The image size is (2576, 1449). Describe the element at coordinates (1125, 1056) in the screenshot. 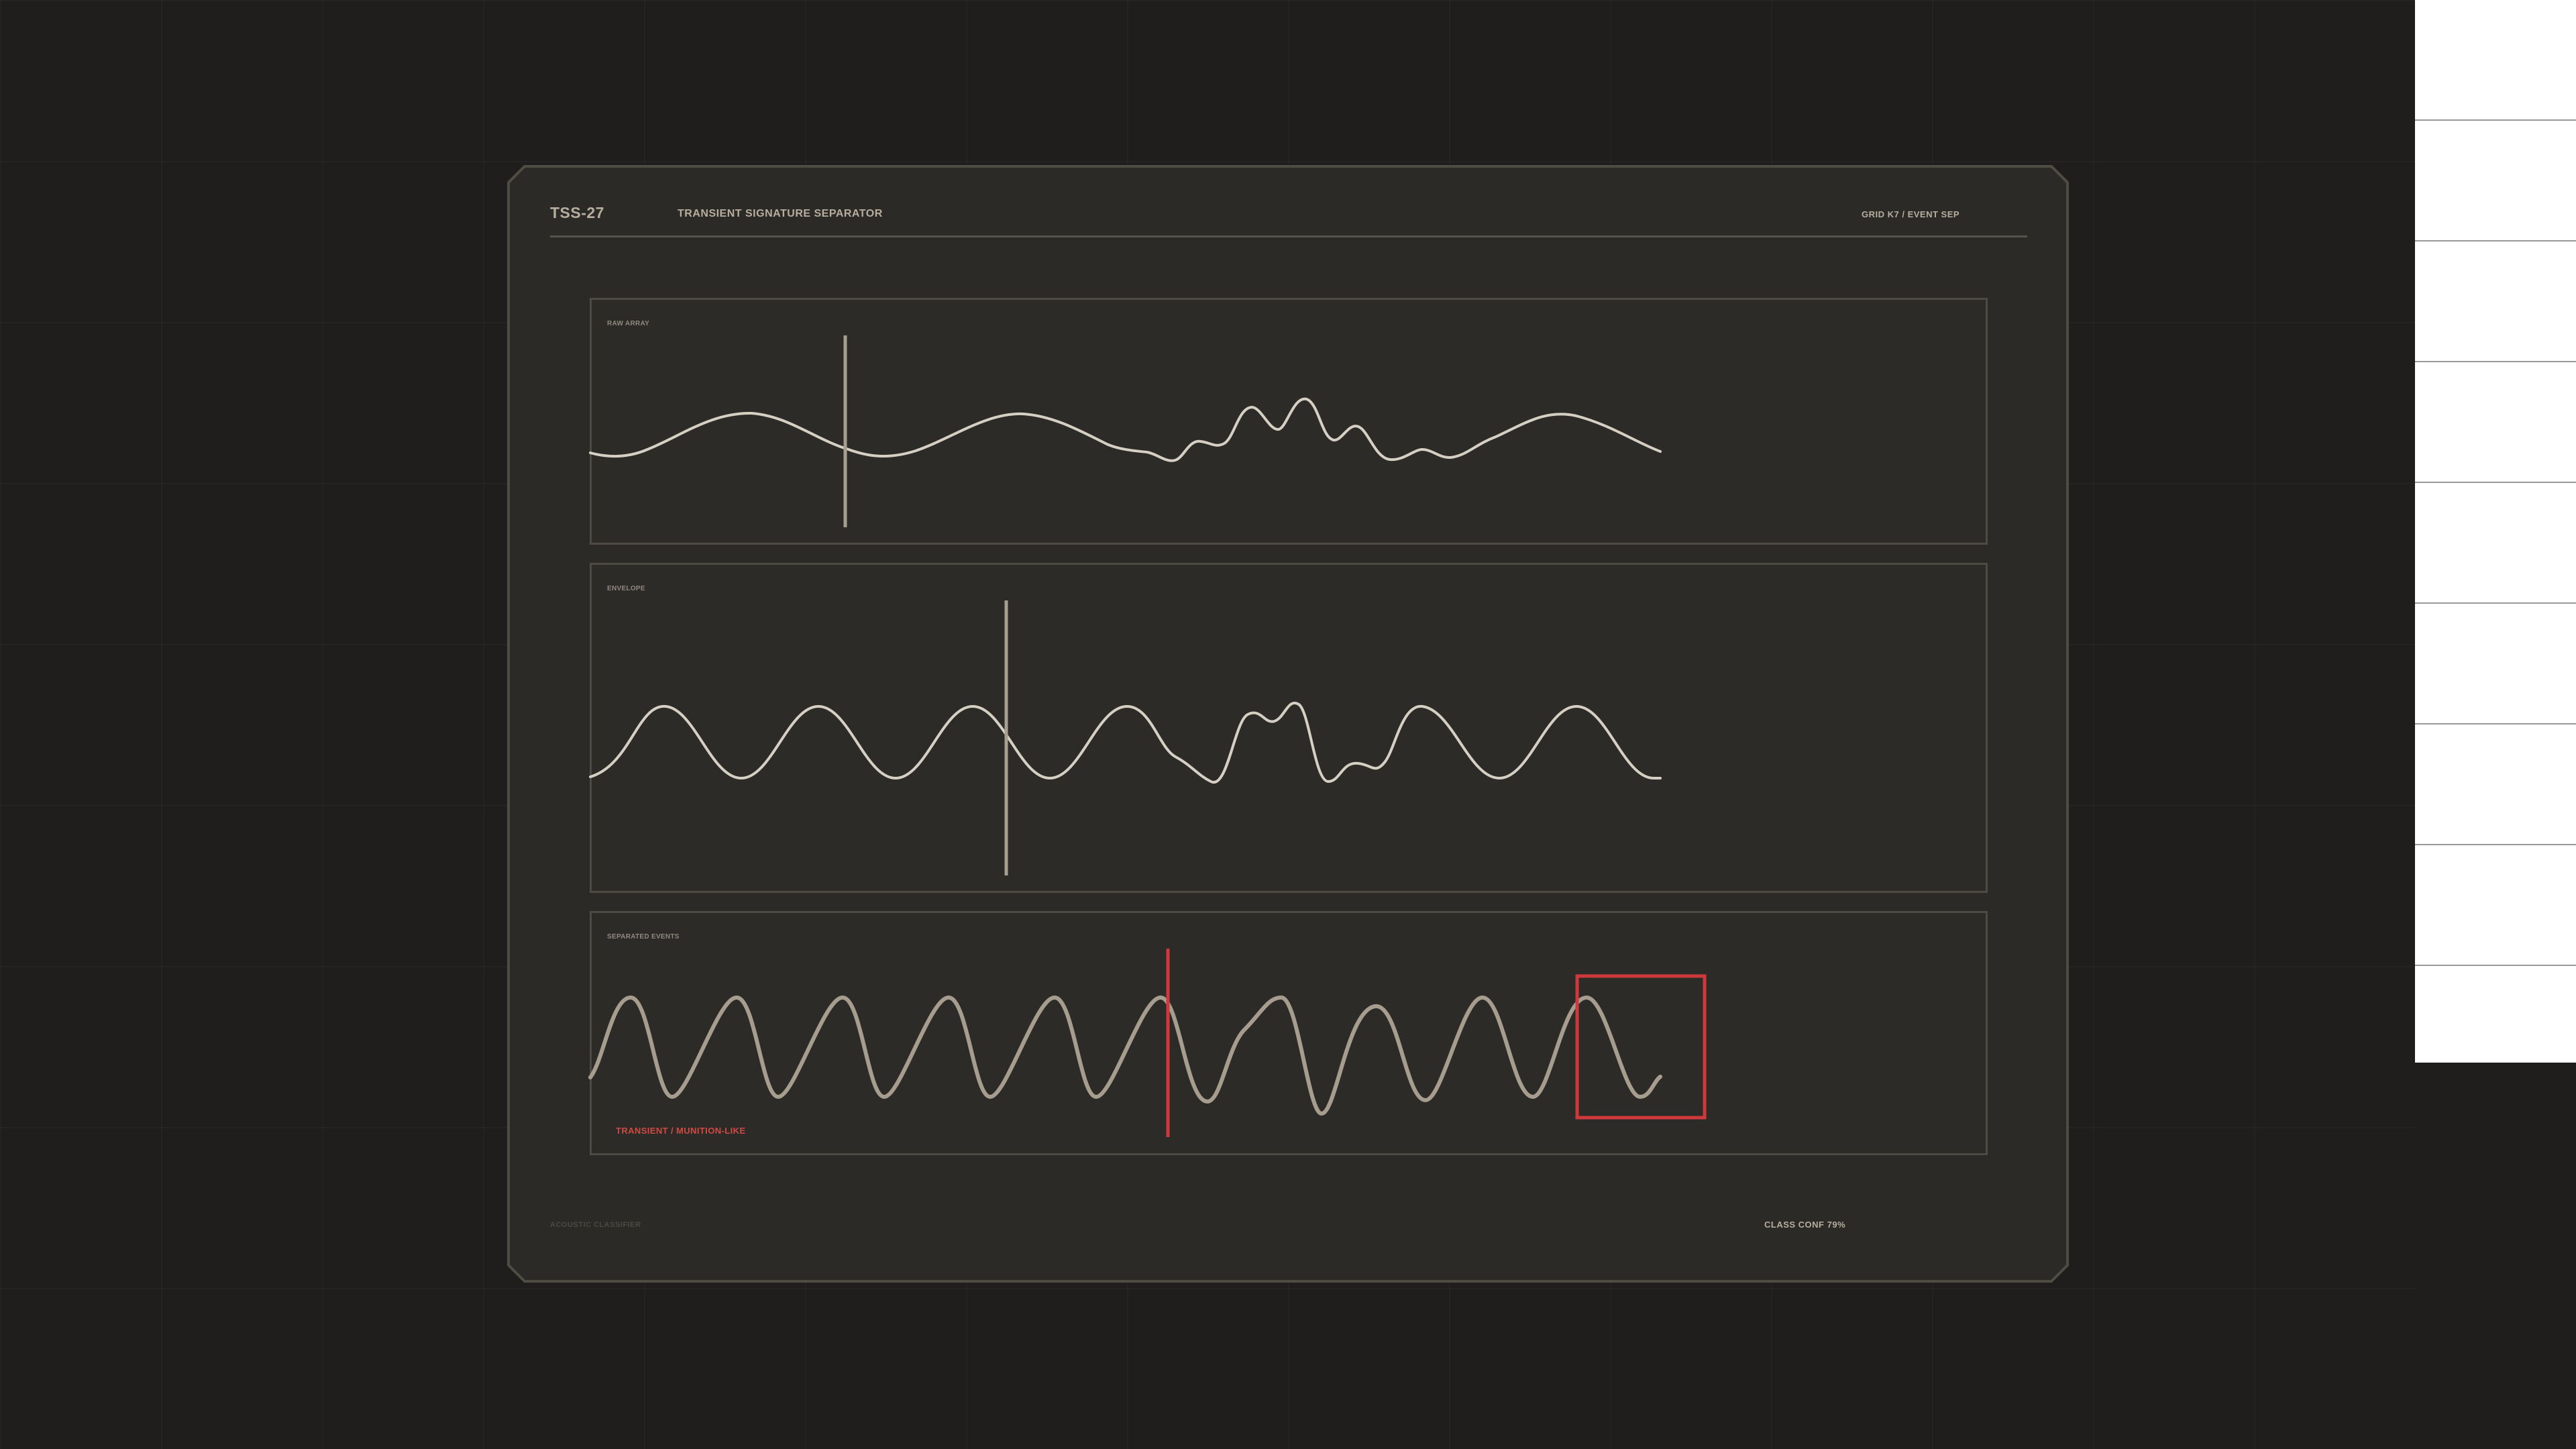

I see `separated-waveform` at that location.